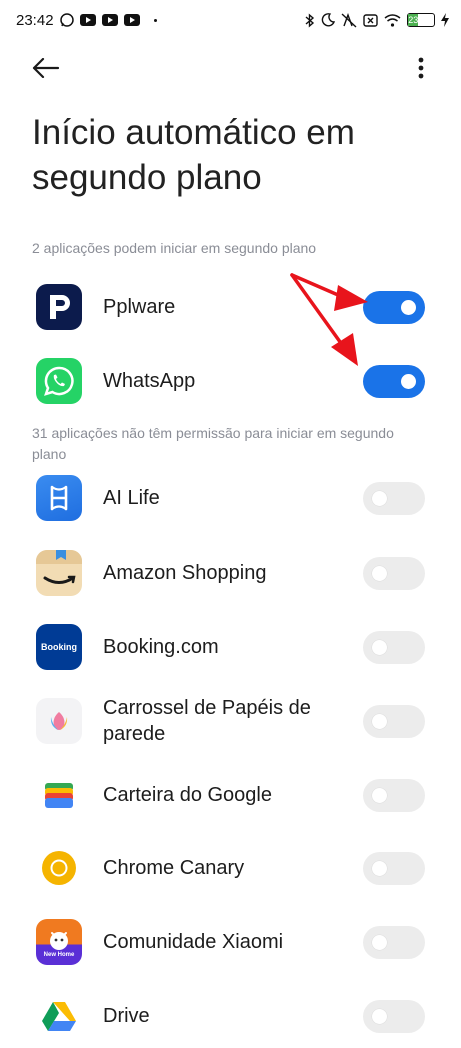 The image size is (461, 1048). What do you see at coordinates (126, 1016) in the screenshot?
I see `app-name: Drive` at bounding box center [126, 1016].